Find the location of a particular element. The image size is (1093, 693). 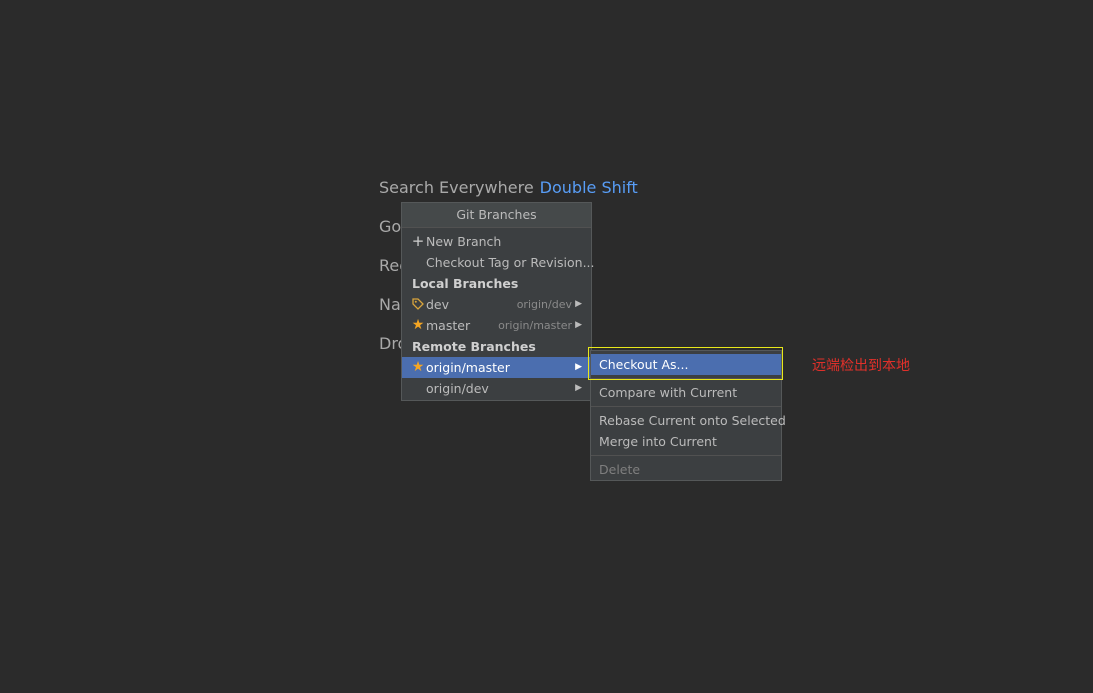

compare-with-current-item: Compare with Current is located at coordinates (686, 392).